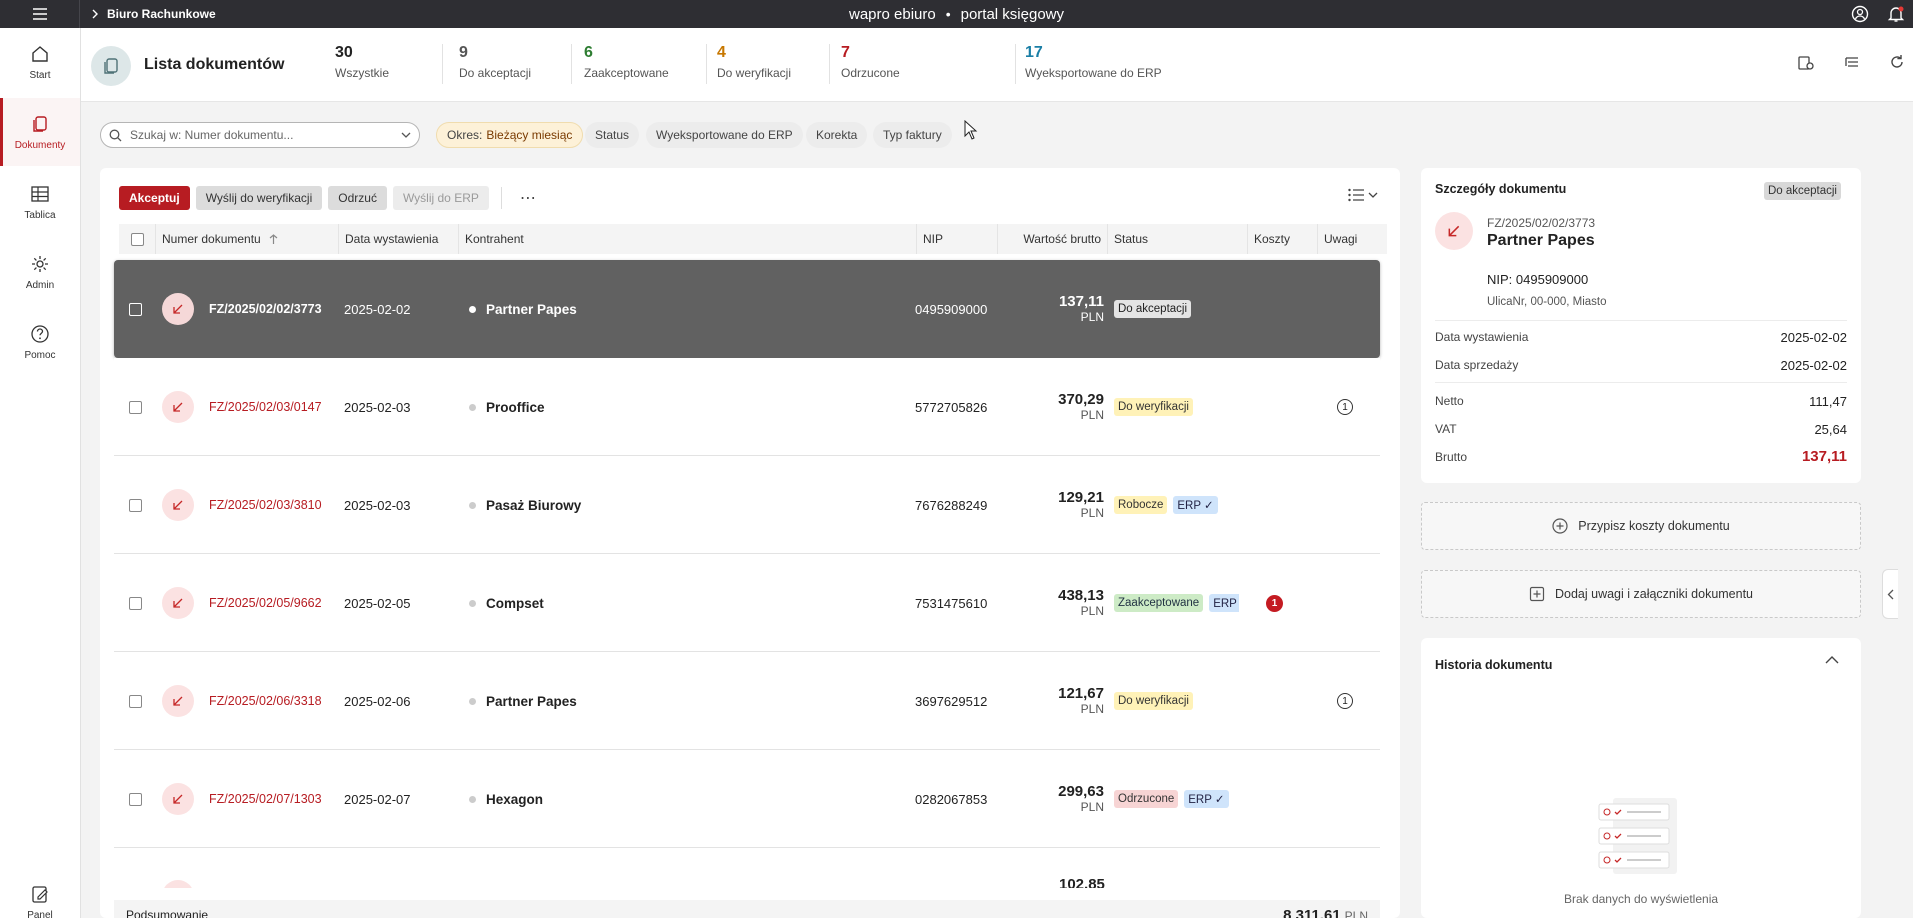 The height and width of the screenshot is (918, 1913). What do you see at coordinates (870, 62) in the screenshot?
I see `stat-rejected: 7 Odrzucone` at bounding box center [870, 62].